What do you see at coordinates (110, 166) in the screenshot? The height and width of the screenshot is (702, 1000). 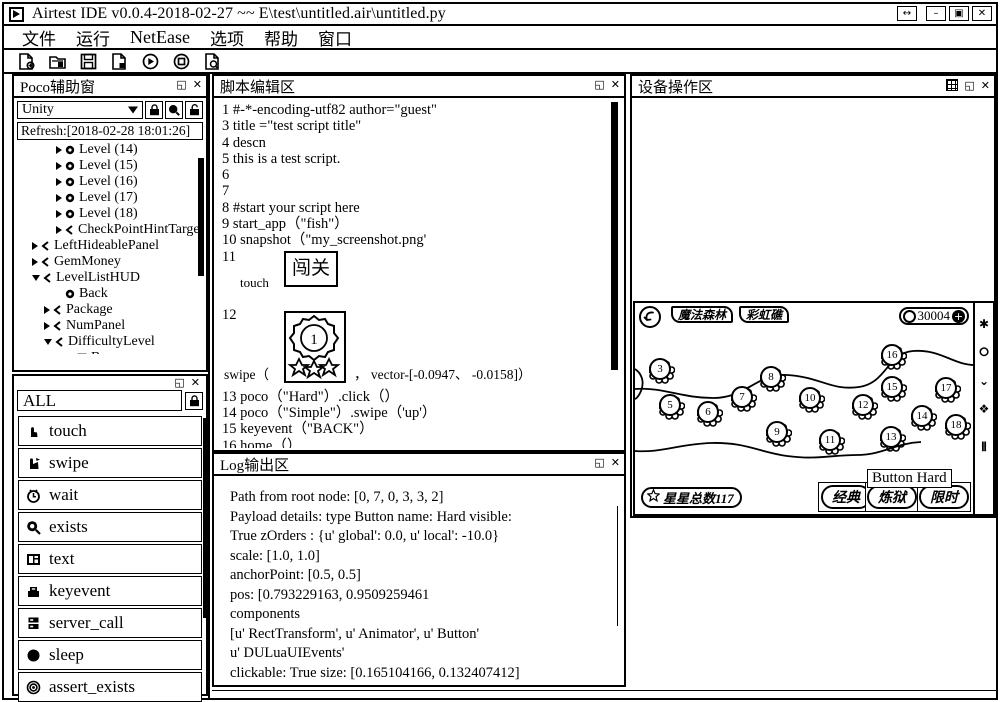 I see `tree-node: Level (15)` at bounding box center [110, 166].